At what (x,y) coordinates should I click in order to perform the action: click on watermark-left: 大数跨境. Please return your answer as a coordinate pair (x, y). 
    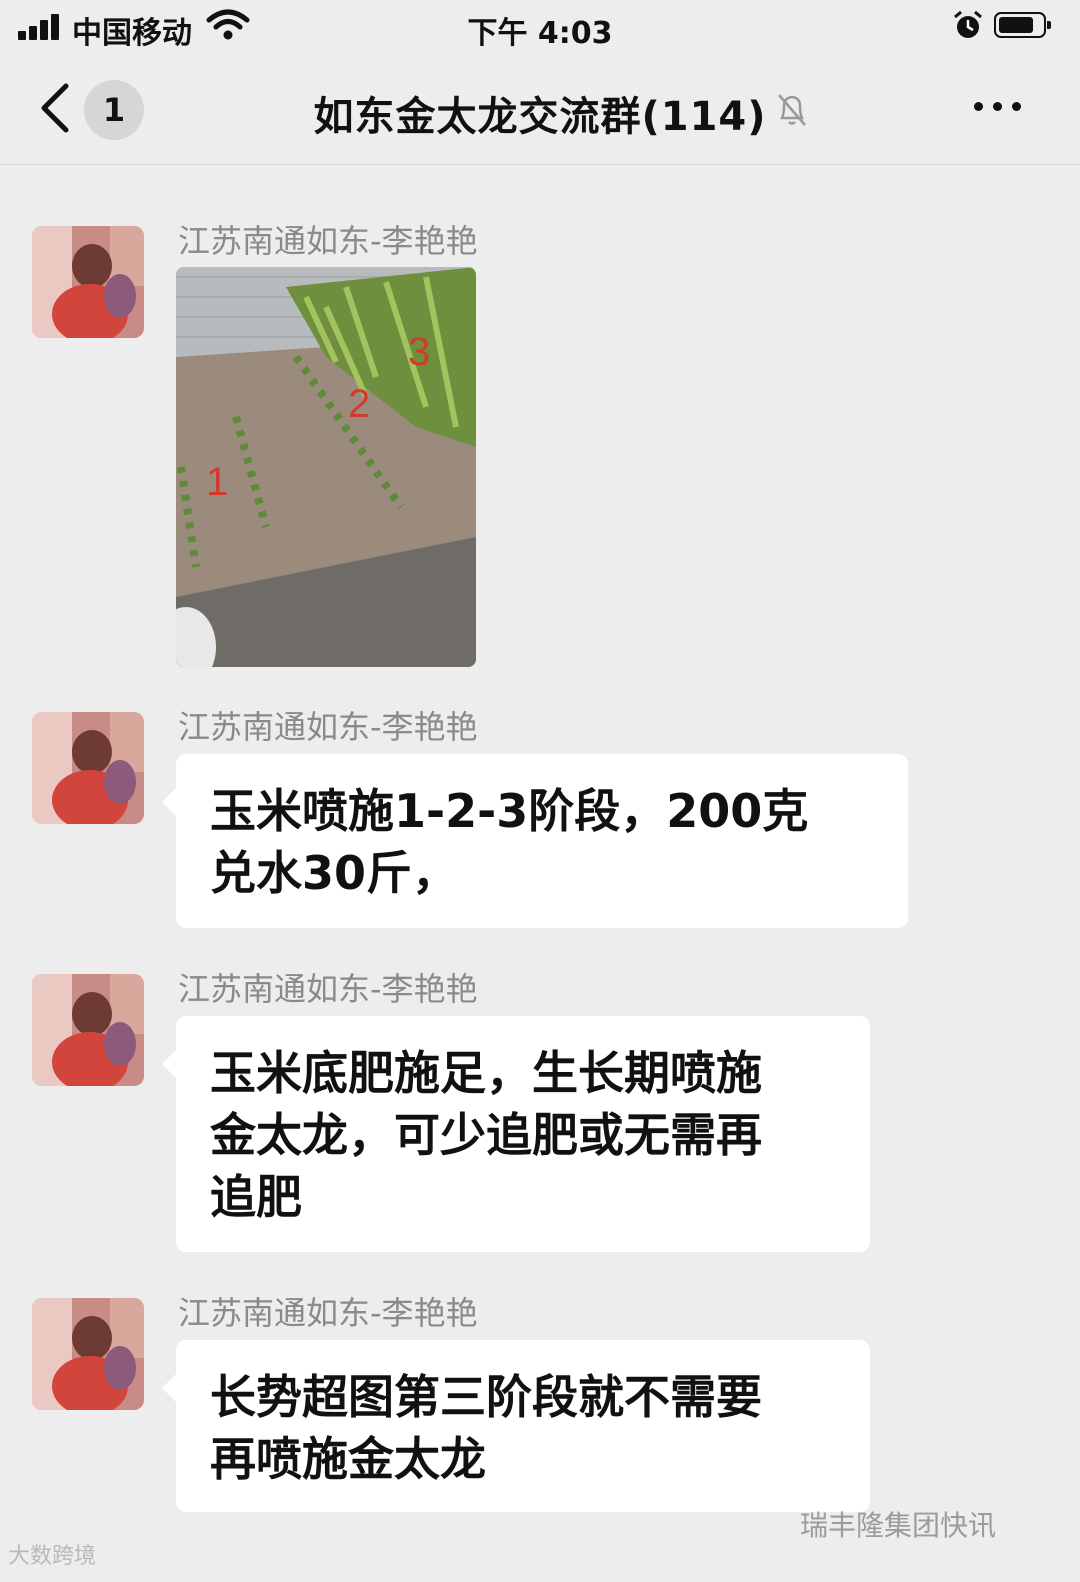
    Looking at the image, I should click on (52, 1556).